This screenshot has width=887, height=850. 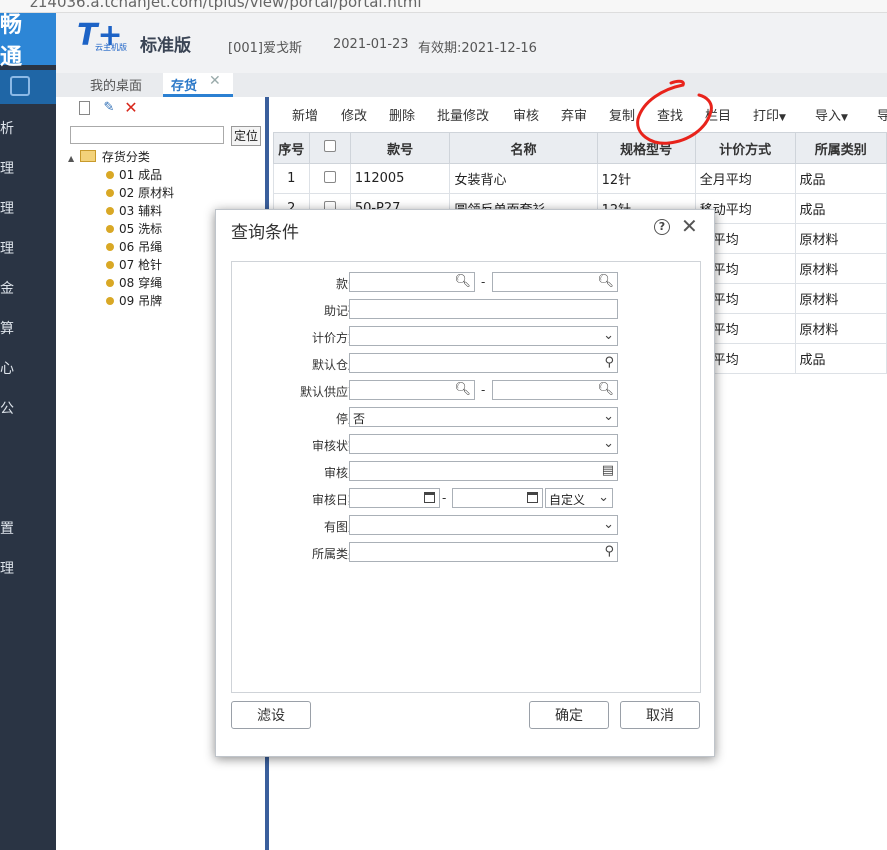 What do you see at coordinates (394, 498) in the screenshot?
I see `audit-date-from-input` at bounding box center [394, 498].